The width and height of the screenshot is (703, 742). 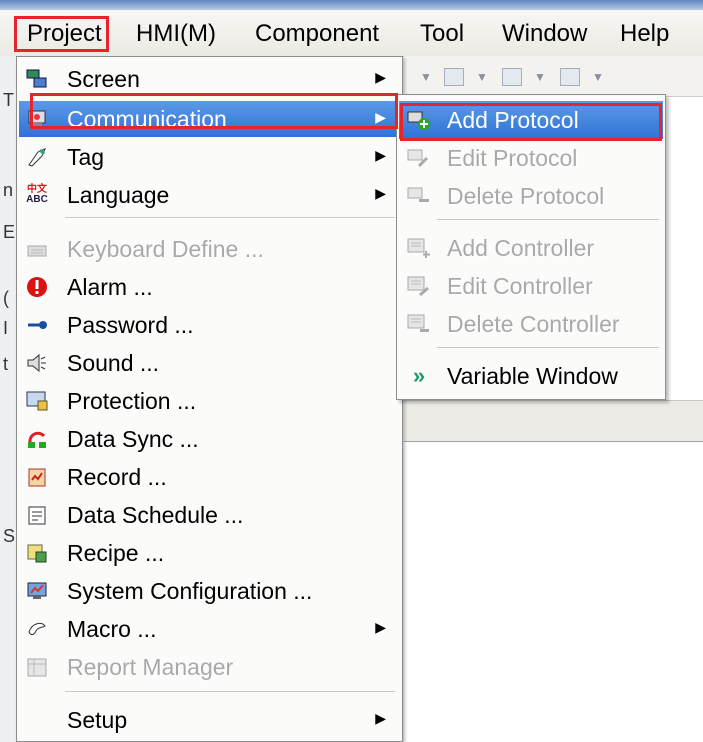 What do you see at coordinates (209, 629) in the screenshot?
I see `menu-item-macro: Macro ... ▶` at bounding box center [209, 629].